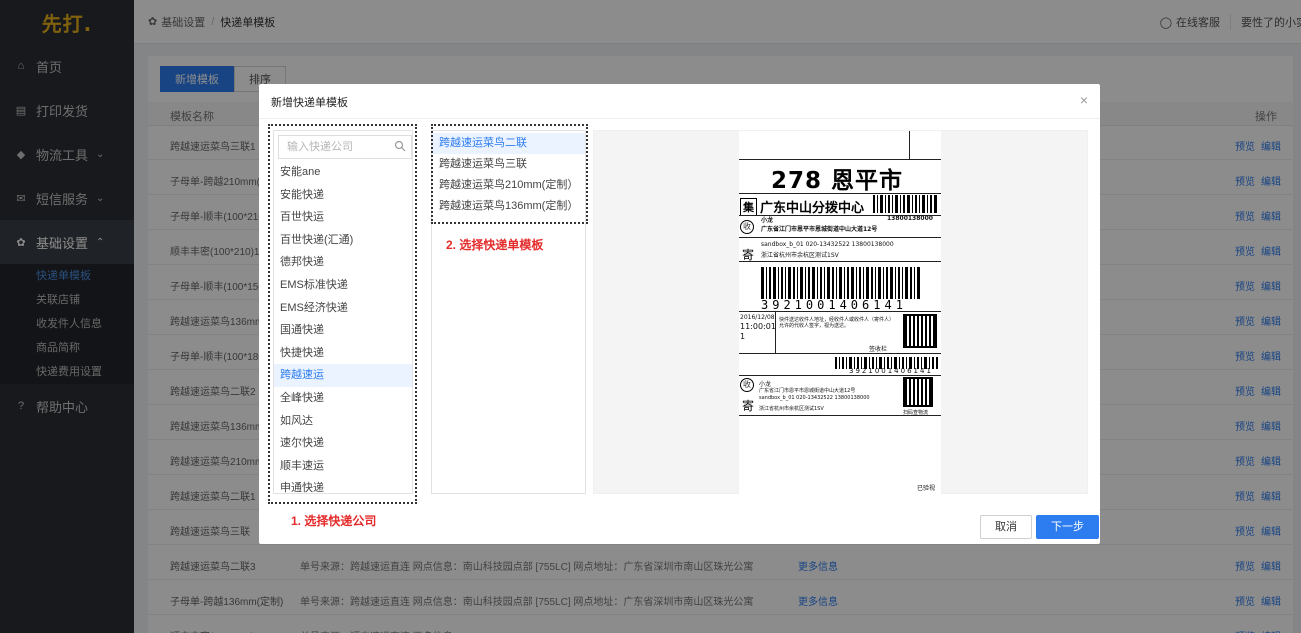  I want to click on barcode-icon, so click(905, 204).